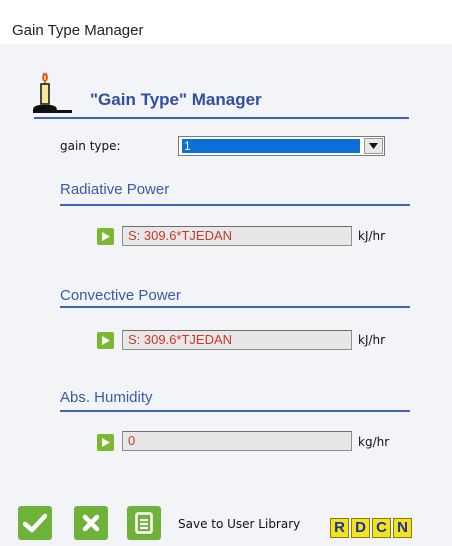  Describe the element at coordinates (90, 146) in the screenshot. I see `gain-type-label: gain type:` at that location.